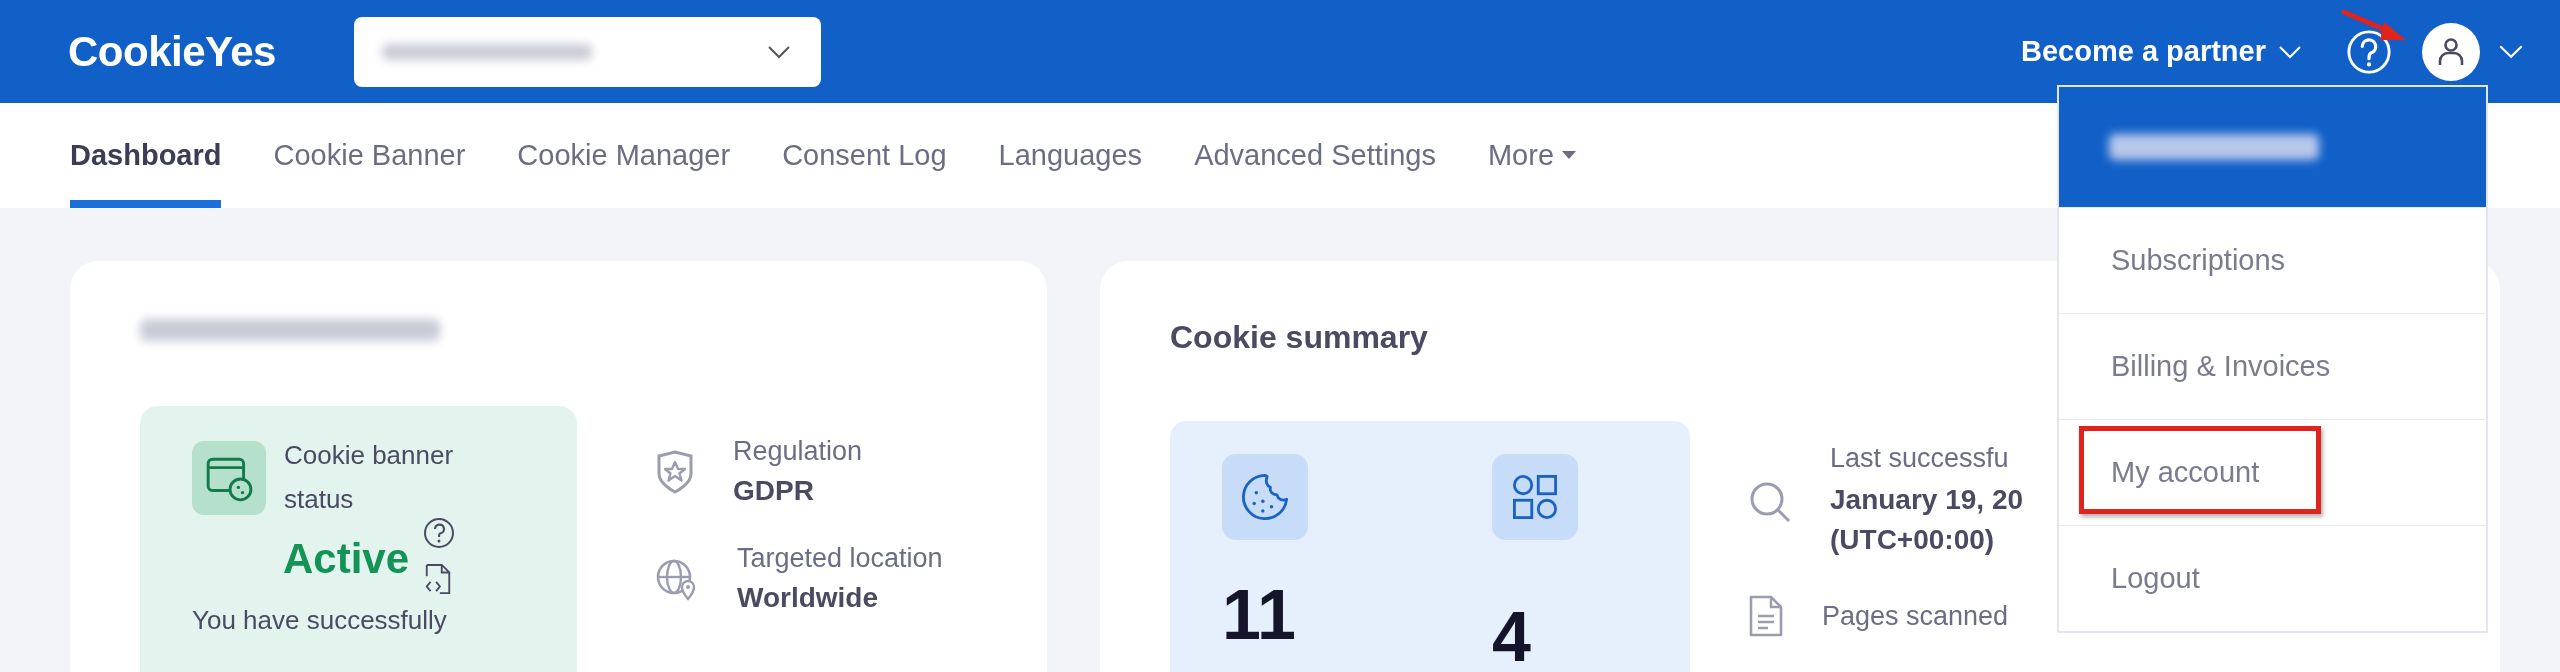 Image resolution: width=2560 pixels, height=672 pixels. I want to click on logo: CookieYes, so click(172, 51).